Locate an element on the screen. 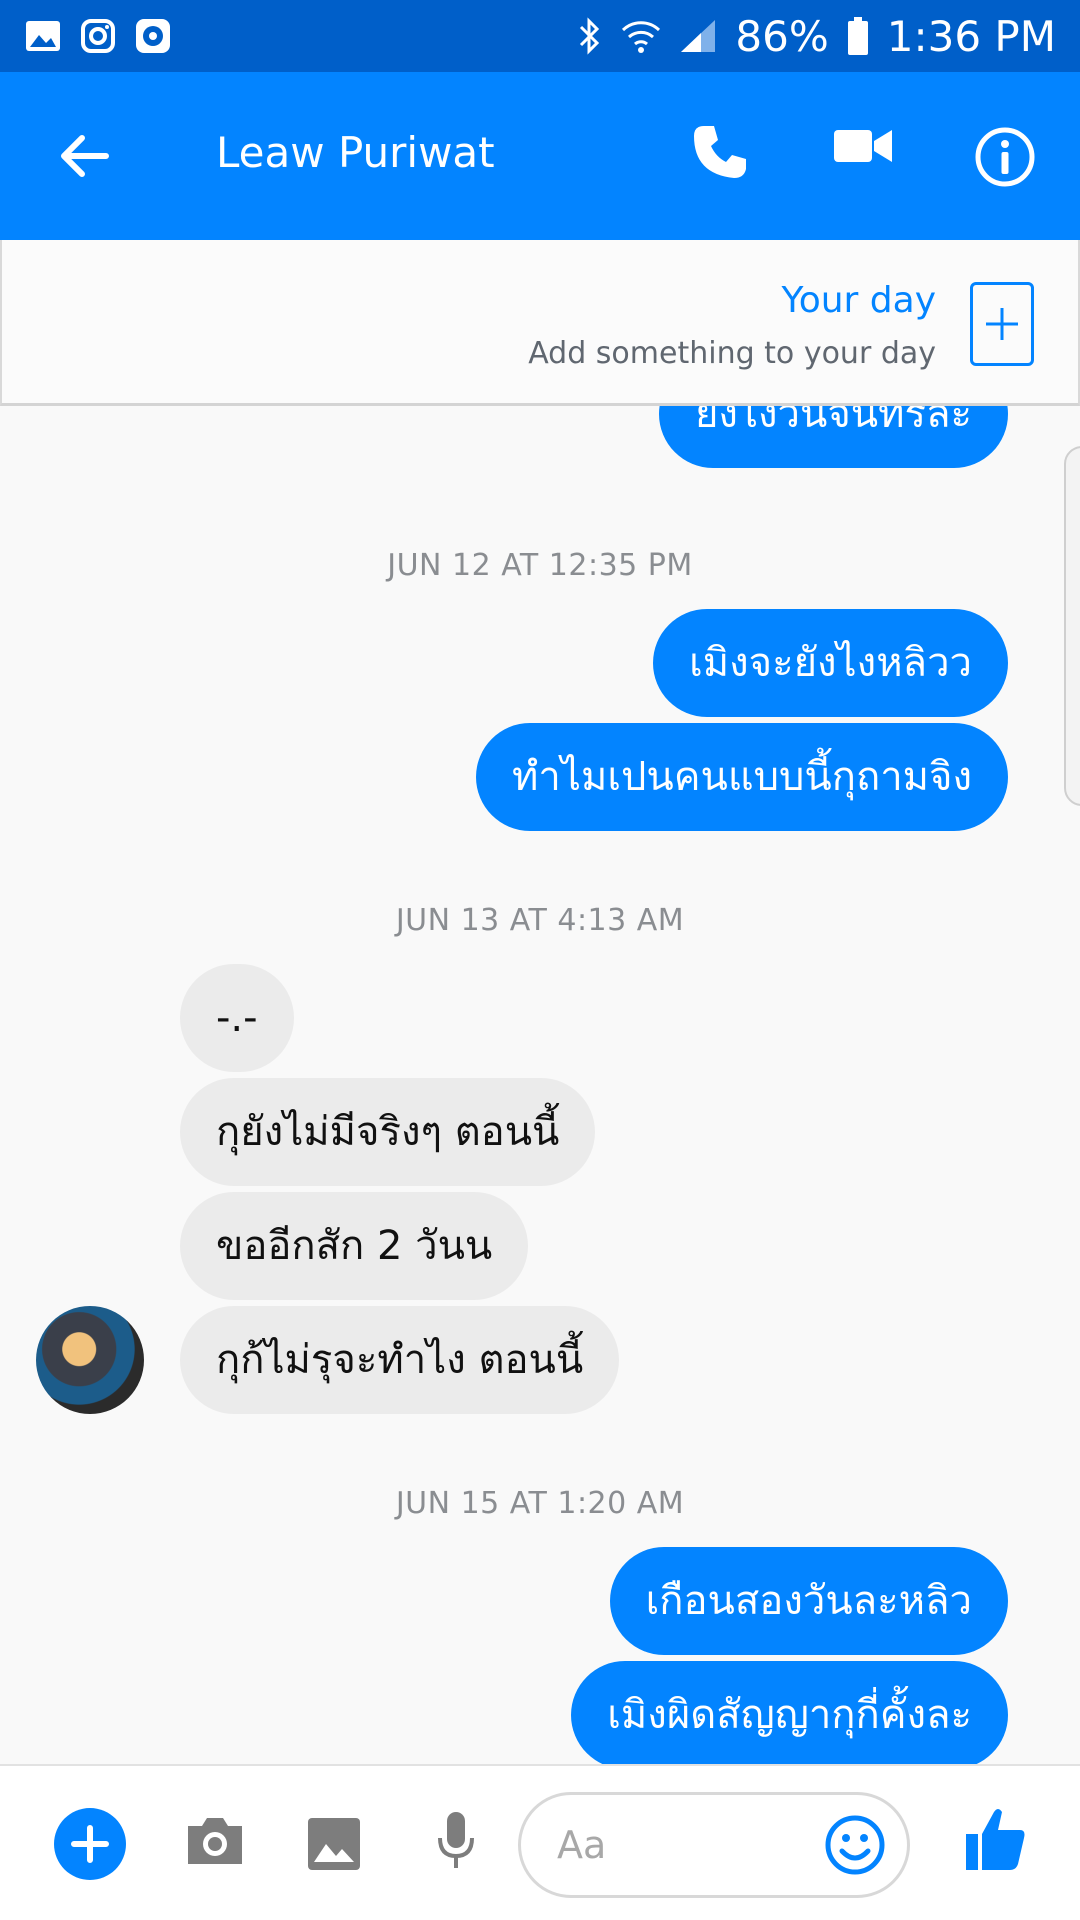  add-to-day-button is located at coordinates (1002, 324).